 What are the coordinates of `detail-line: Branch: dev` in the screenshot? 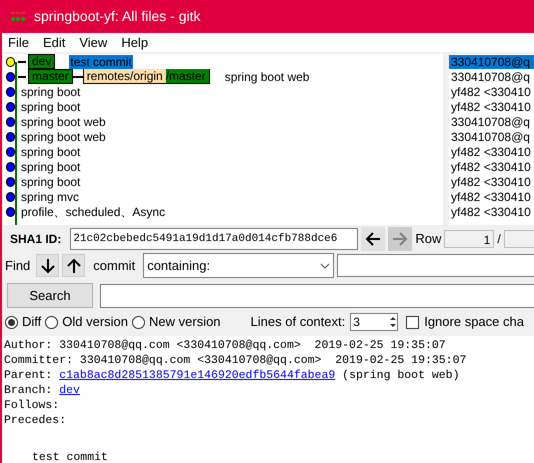 It's located at (42, 390).